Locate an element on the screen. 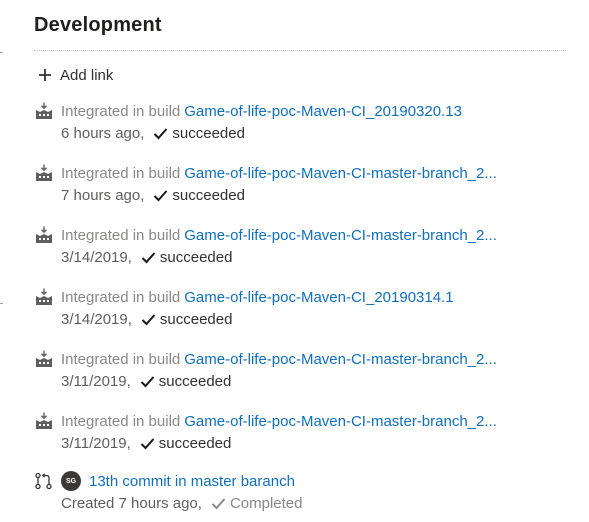 The width and height of the screenshot is (589, 522). pull-request-link: 13th commit in master baranch is located at coordinates (192, 481).